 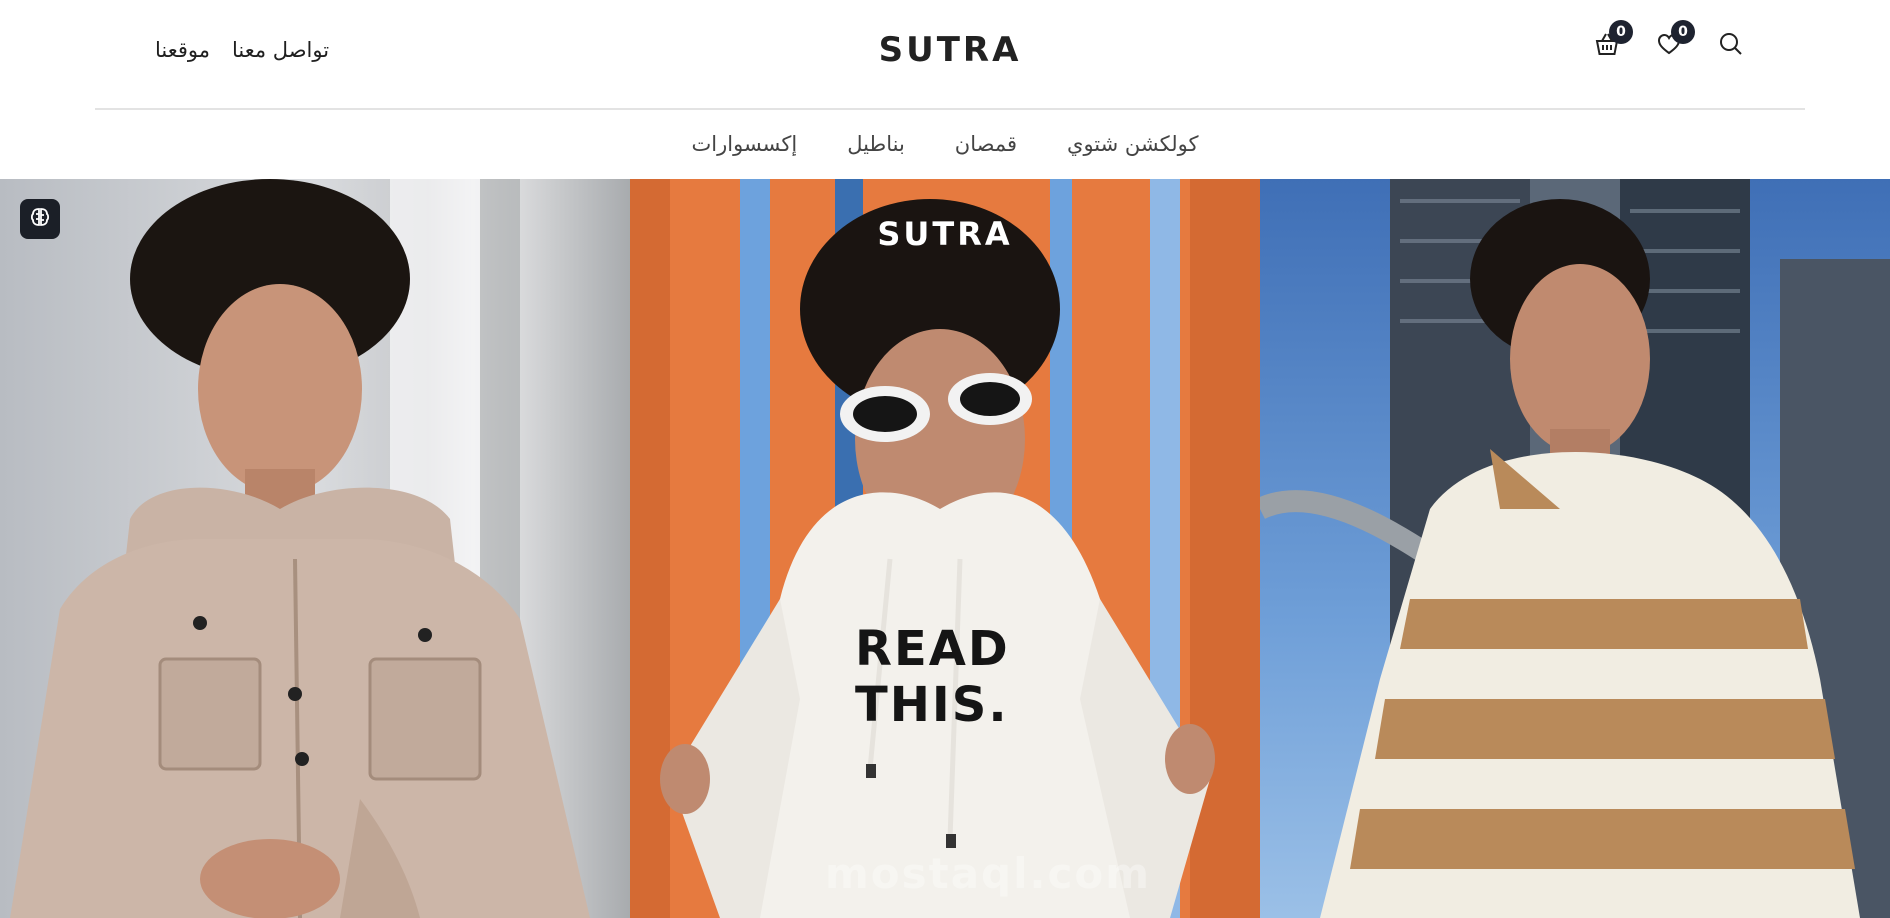 What do you see at coordinates (1132, 144) in the screenshot?
I see `nav-item-winter-collection: كولكشن شتوي` at bounding box center [1132, 144].